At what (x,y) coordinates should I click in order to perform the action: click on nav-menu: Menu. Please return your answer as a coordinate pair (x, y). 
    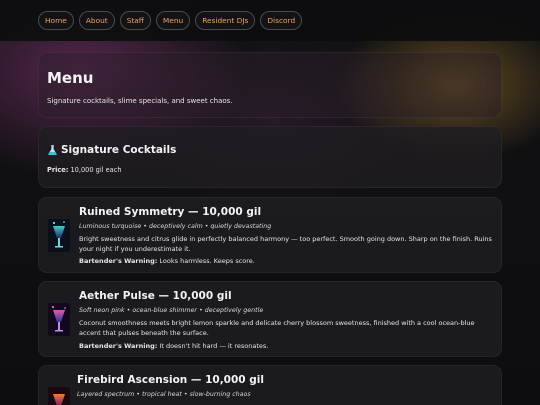
    Looking at the image, I should click on (173, 20).